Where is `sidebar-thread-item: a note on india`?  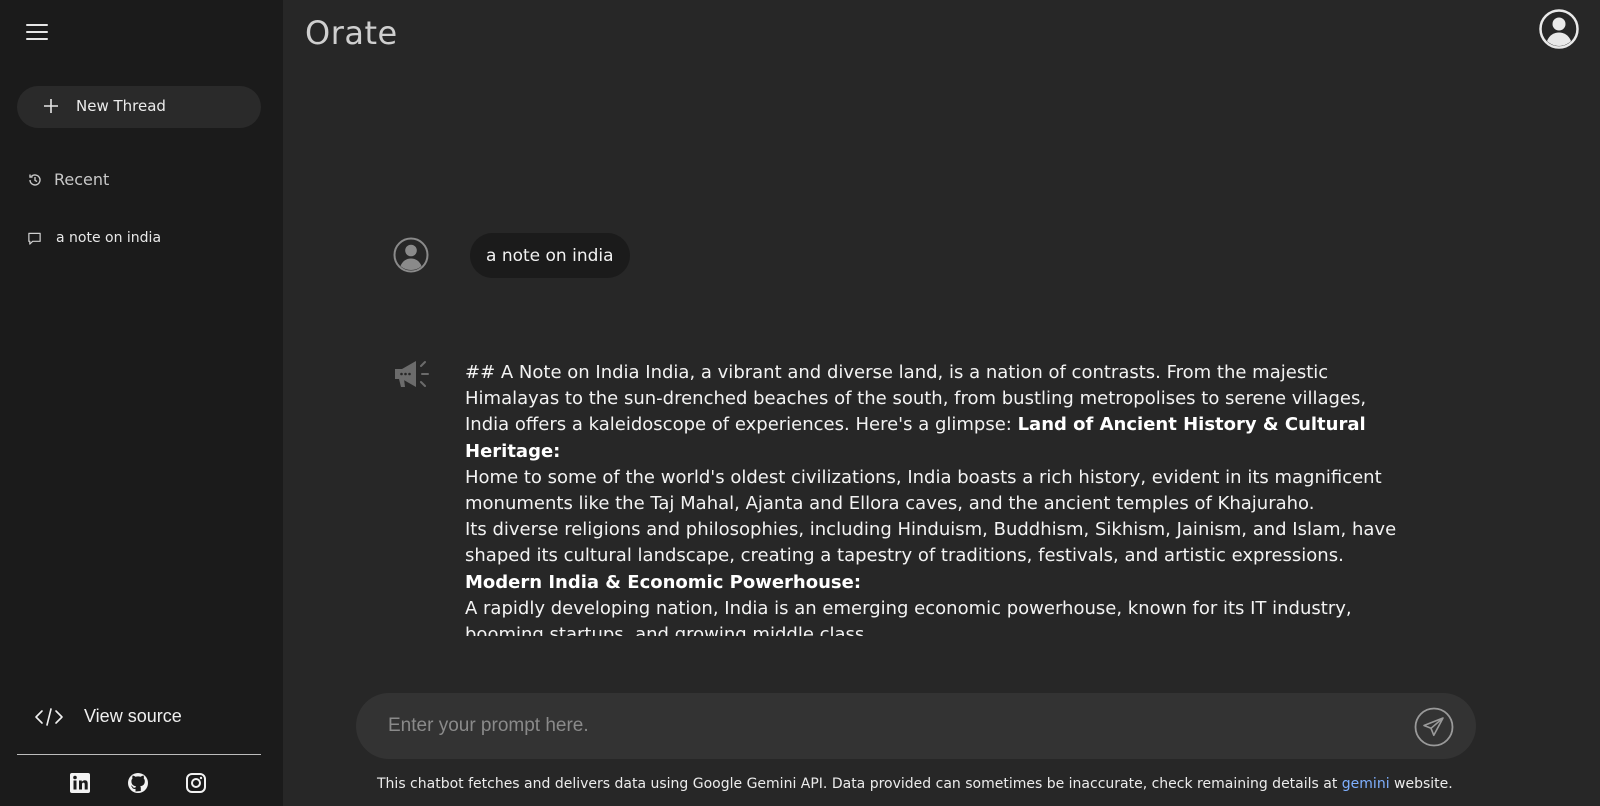
sidebar-thread-item: a note on india is located at coordinates (94, 238).